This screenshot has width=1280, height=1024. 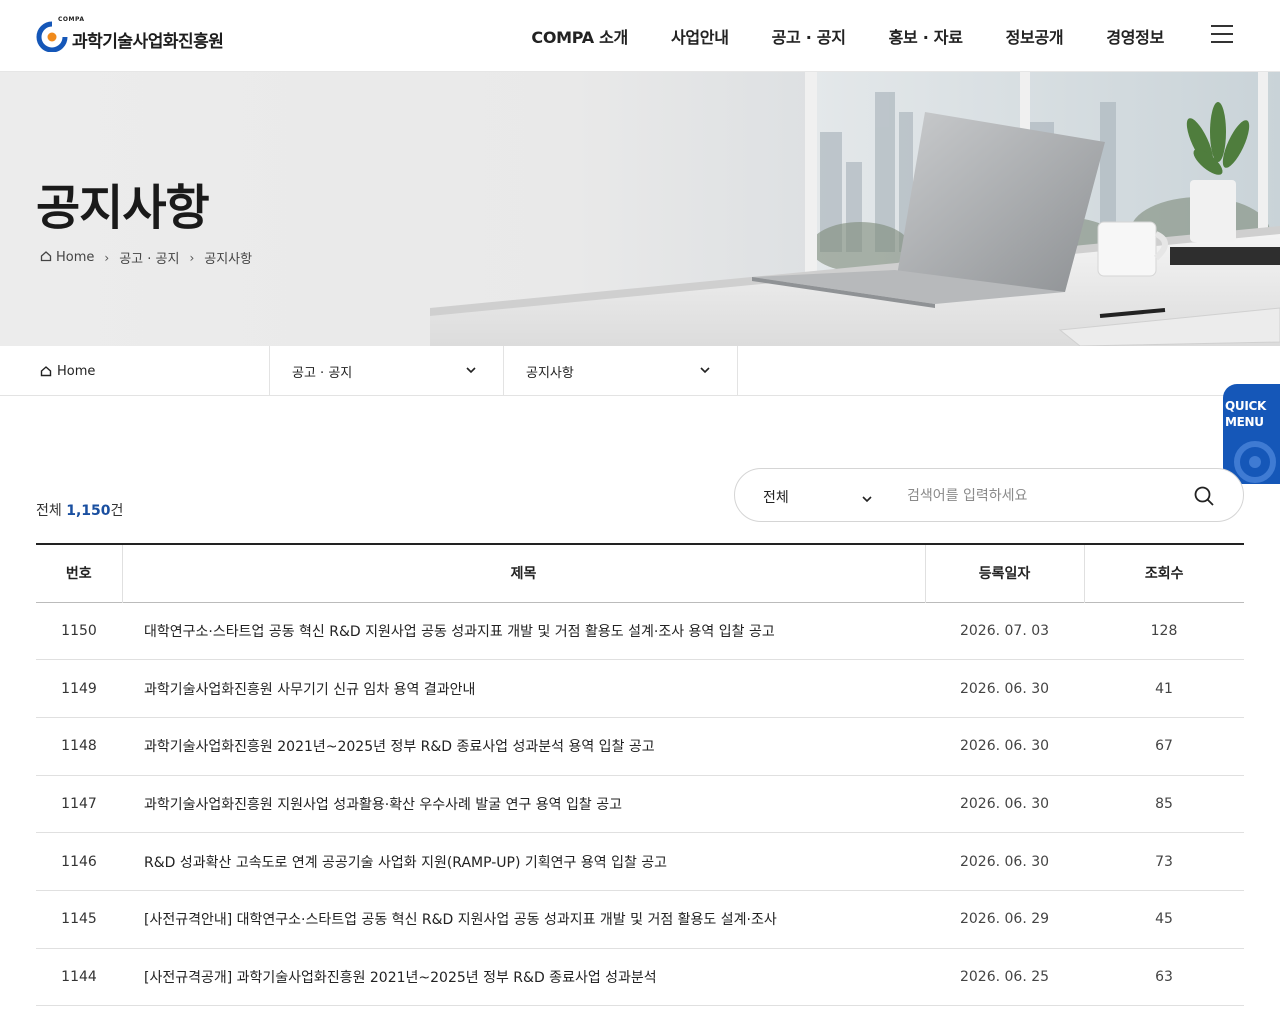 I want to click on row-number: 1146, so click(x=79, y=861).